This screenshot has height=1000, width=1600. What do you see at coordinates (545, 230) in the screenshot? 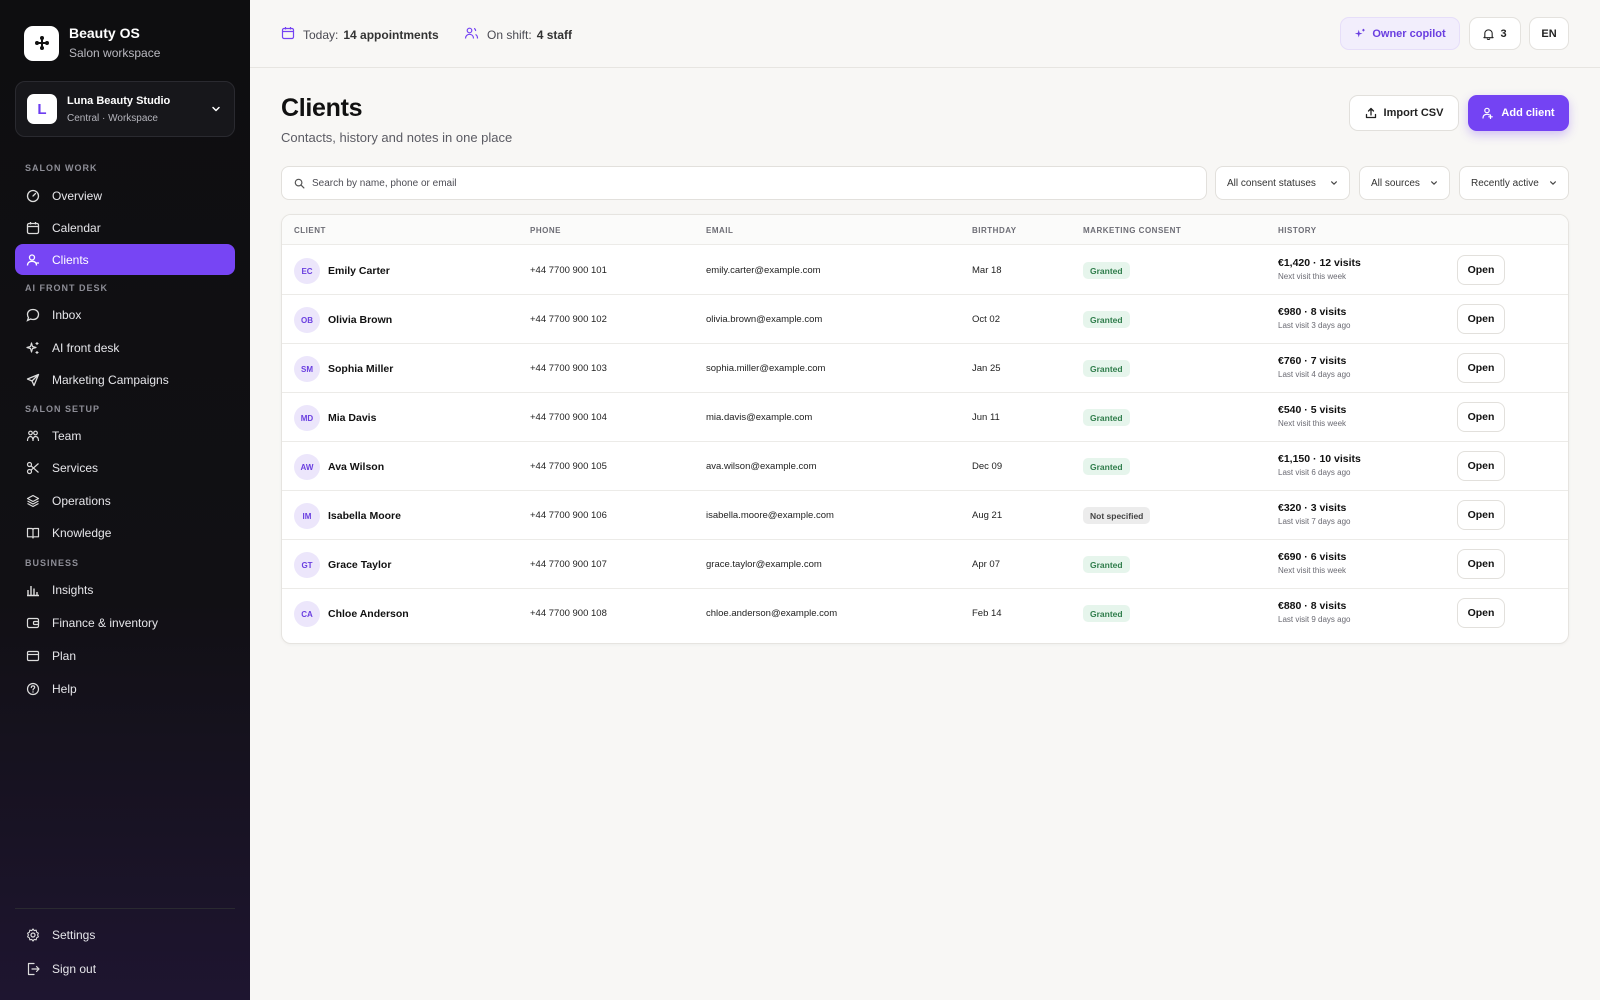
I see `column-header-phone: PHONE` at bounding box center [545, 230].